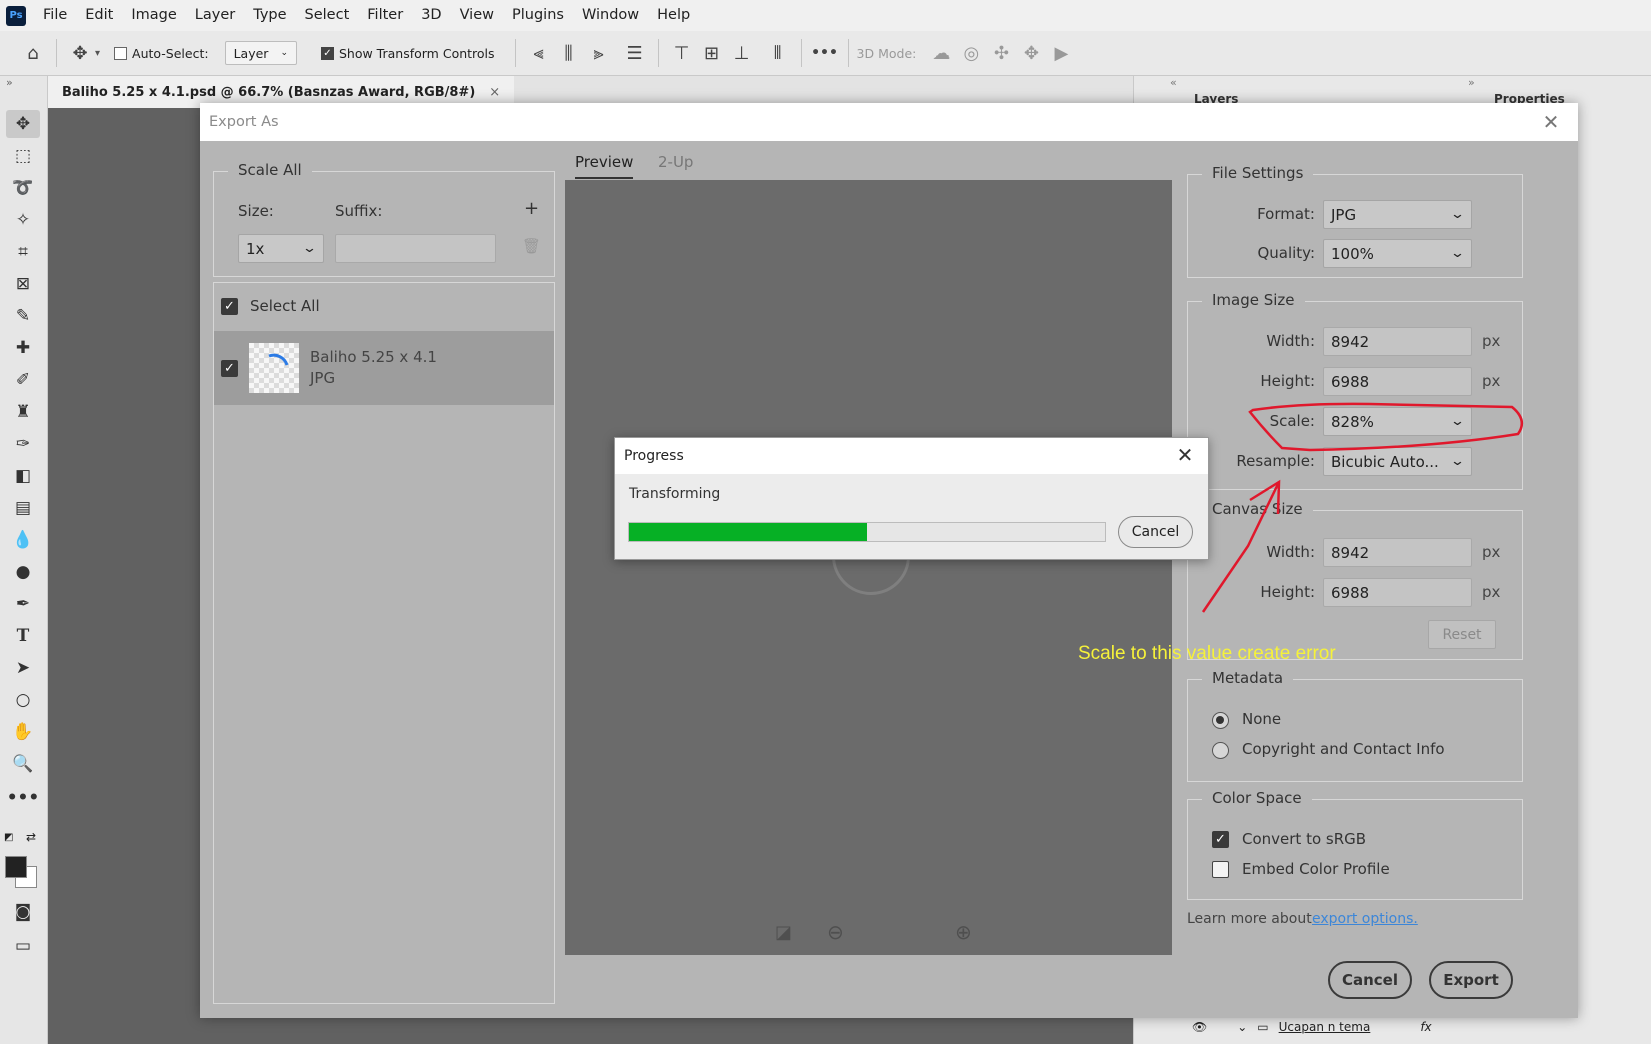 Image resolution: width=1651 pixels, height=1044 pixels. I want to click on align-bottom-icon: ⊥, so click(742, 53).